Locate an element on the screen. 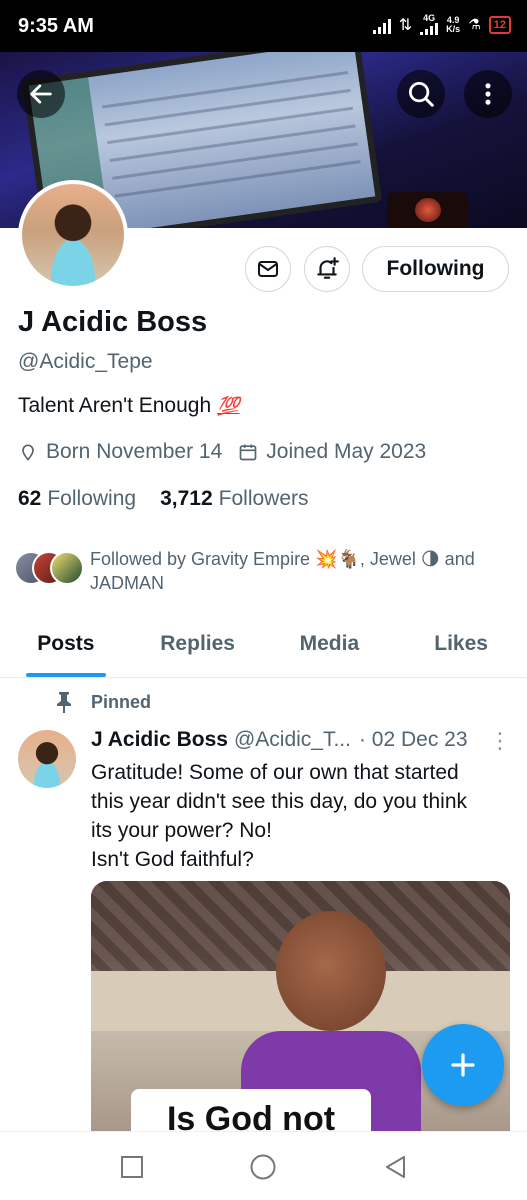  triangle-back-icon is located at coordinates (395, 1167).